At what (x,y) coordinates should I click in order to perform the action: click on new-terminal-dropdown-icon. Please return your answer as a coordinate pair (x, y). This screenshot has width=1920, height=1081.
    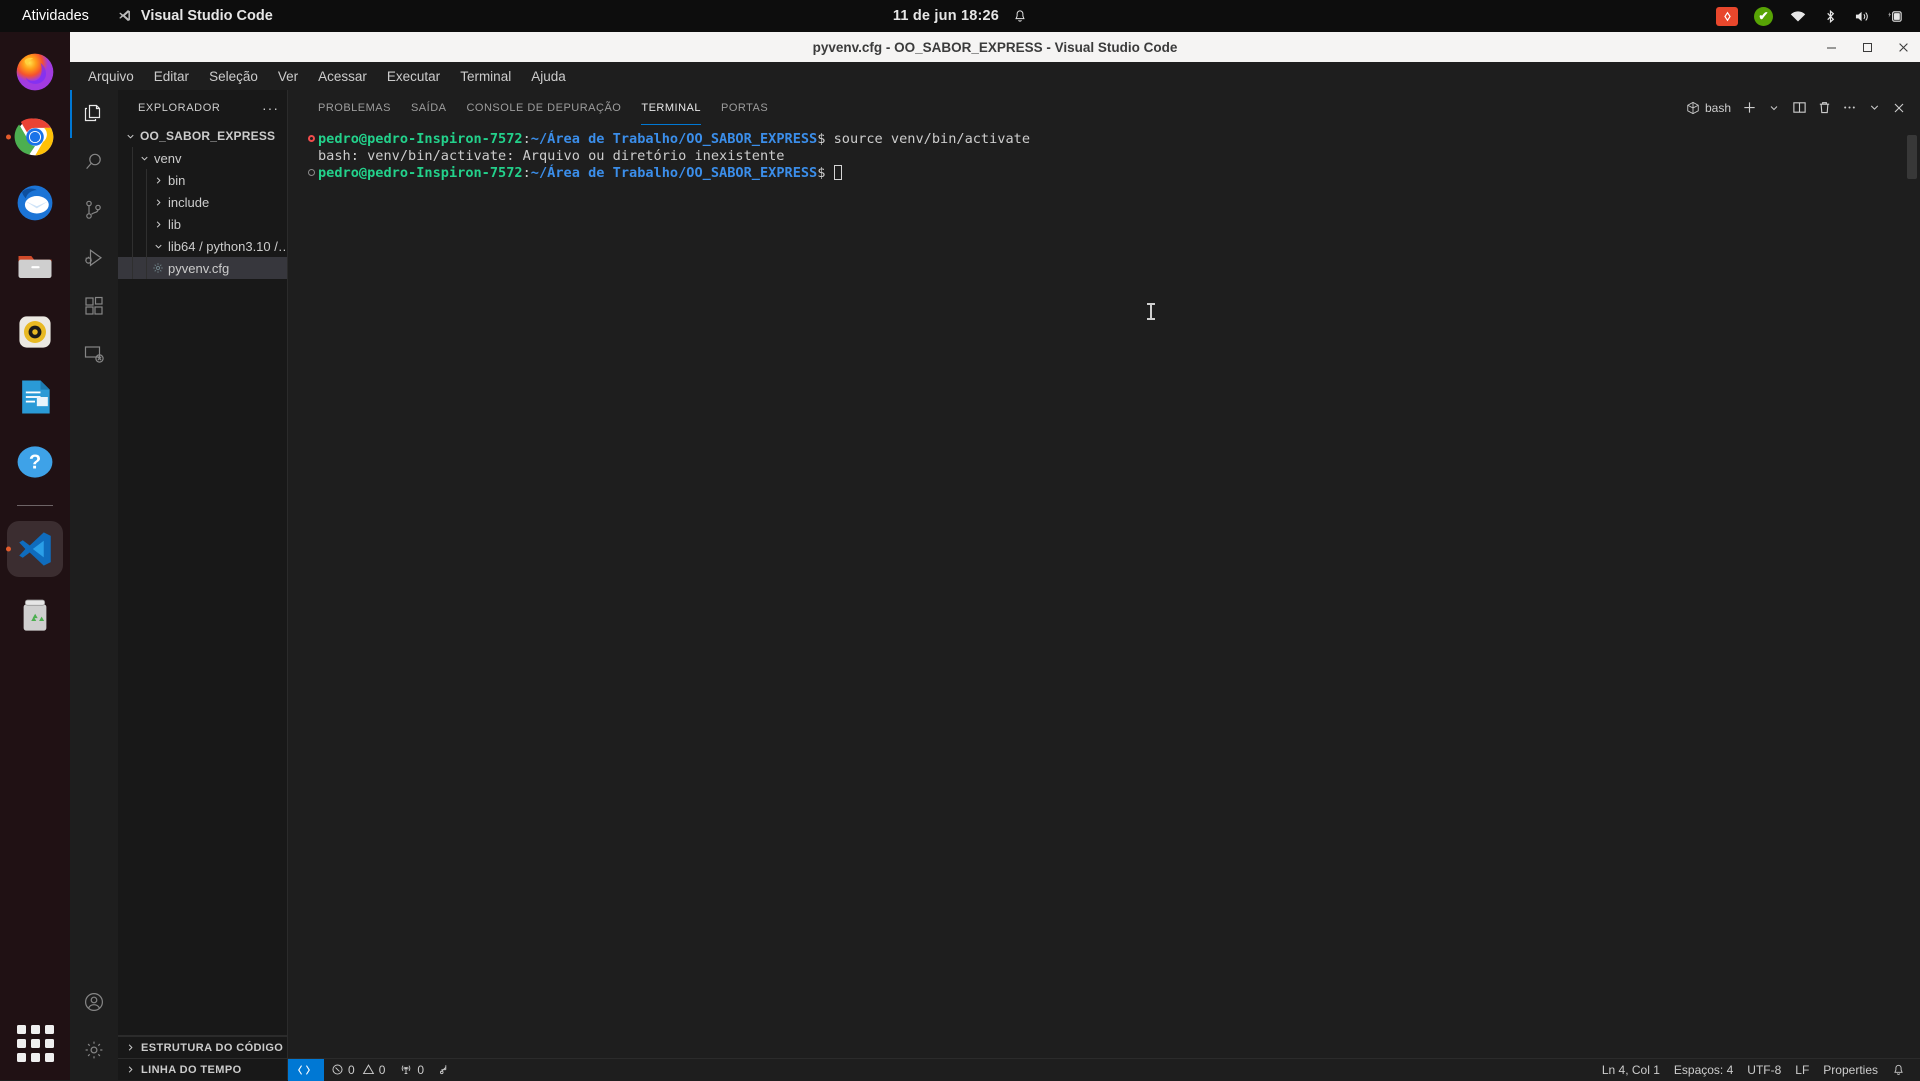
    Looking at the image, I should click on (1774, 108).